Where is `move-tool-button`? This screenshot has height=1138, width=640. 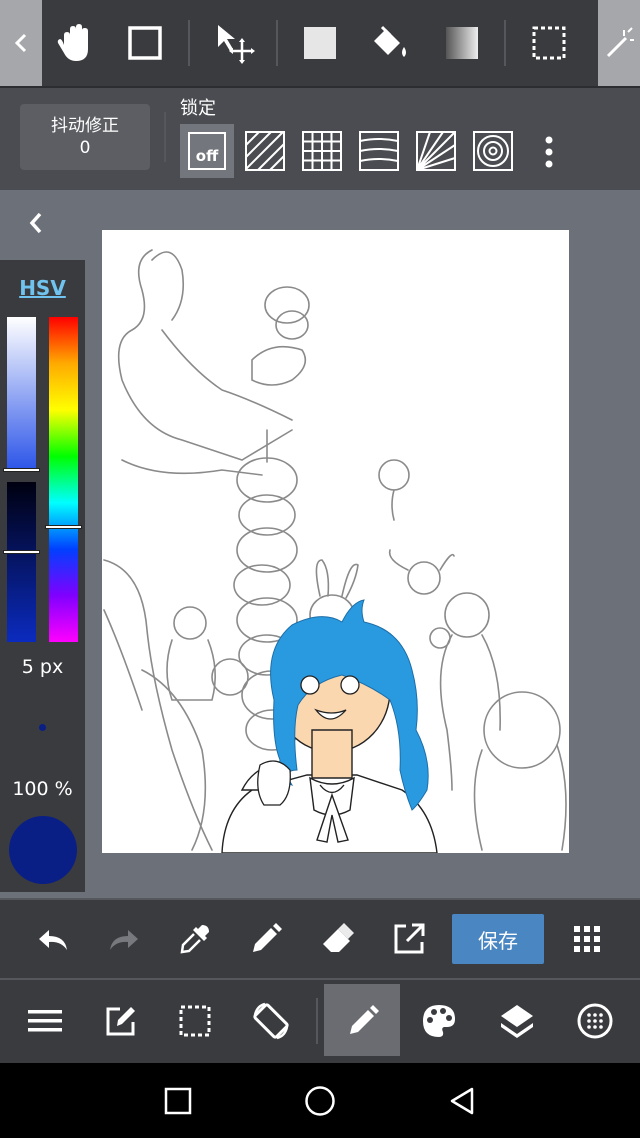
move-tool-button is located at coordinates (234, 43).